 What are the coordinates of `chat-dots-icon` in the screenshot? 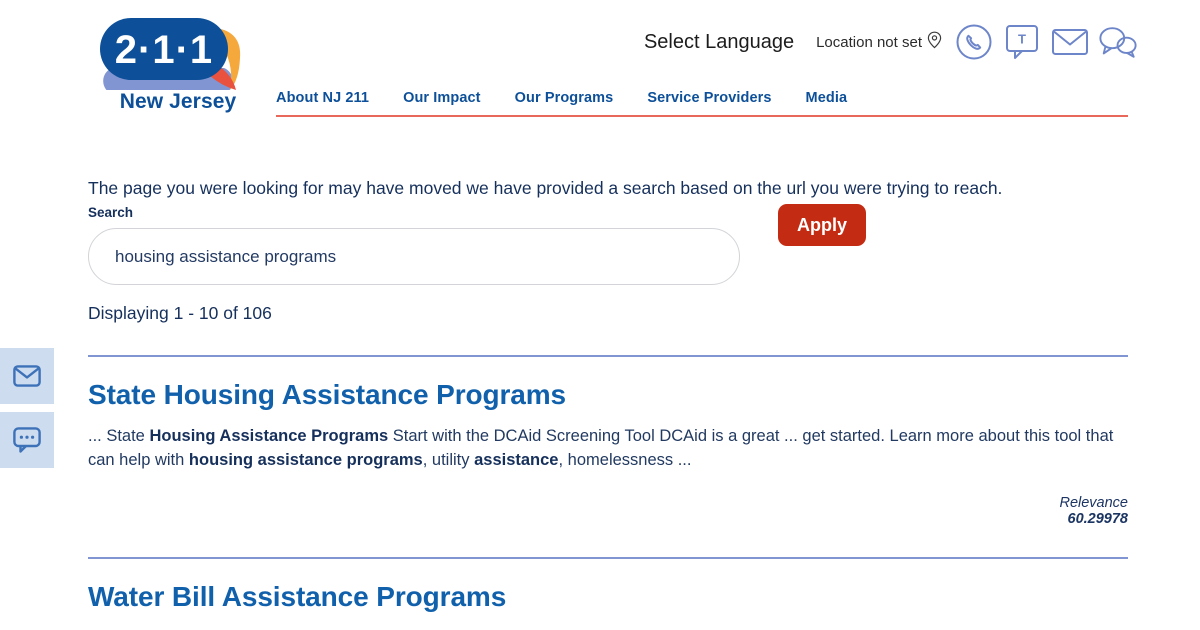 It's located at (27, 440).